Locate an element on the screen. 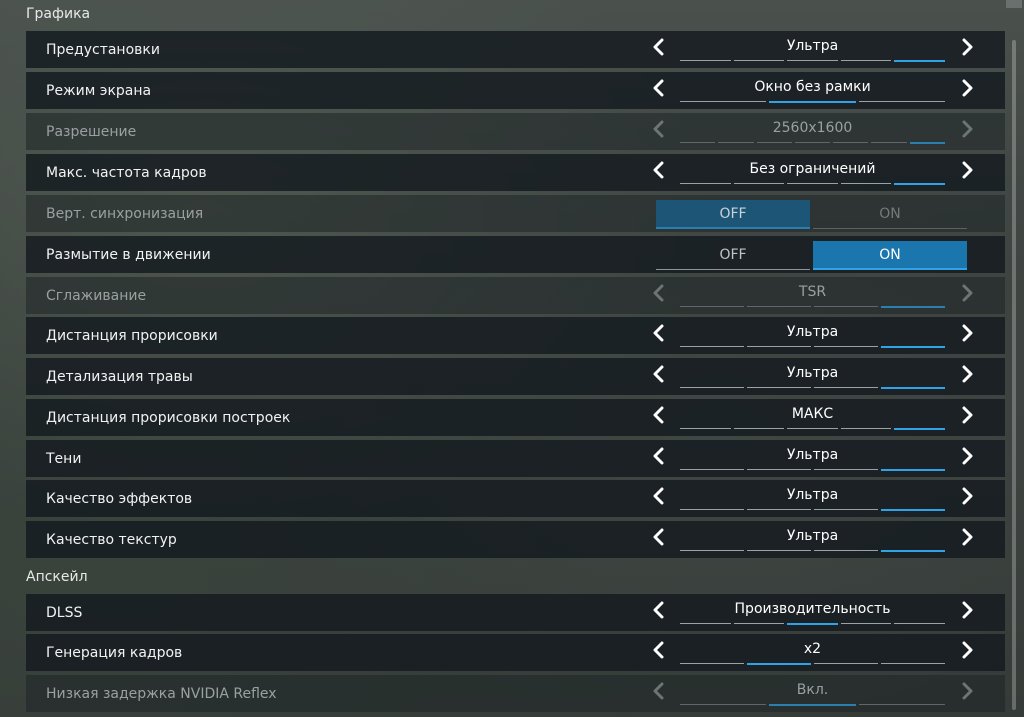 The width and height of the screenshot is (1024, 717). setting-row: Макс. частота кадров Без ограничений is located at coordinates (515, 172).